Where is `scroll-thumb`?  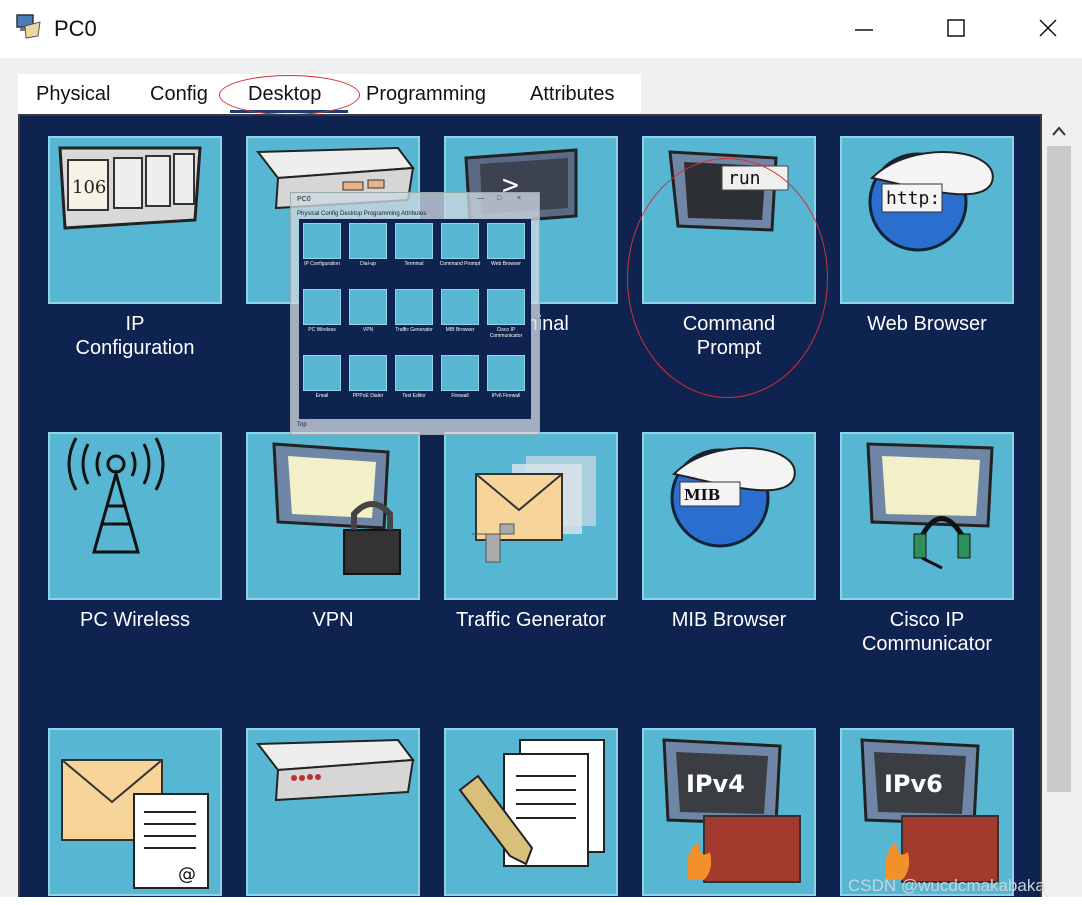 scroll-thumb is located at coordinates (1059, 469).